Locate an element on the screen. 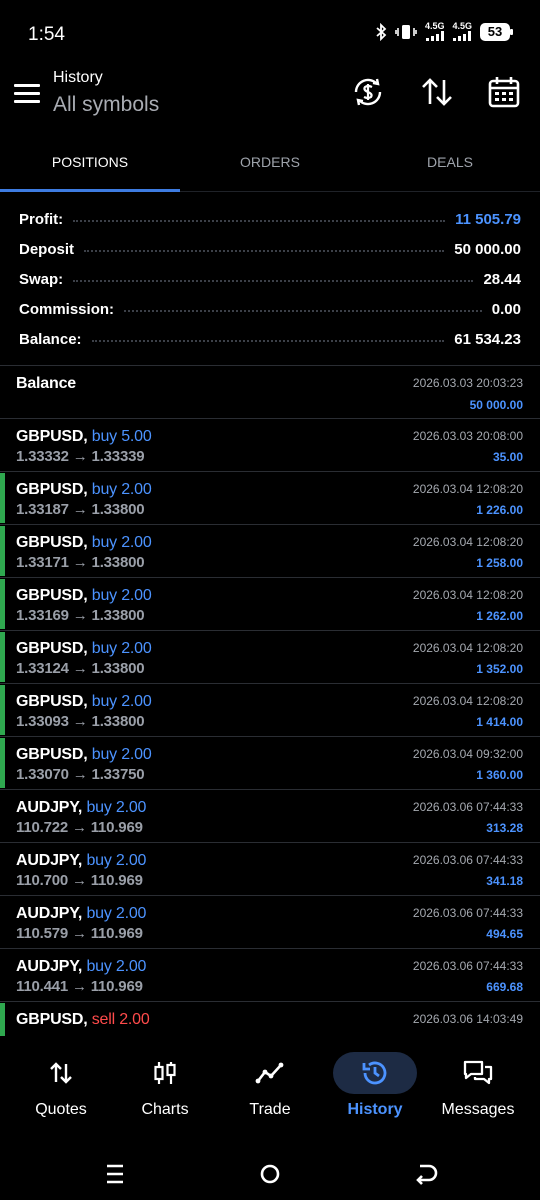  open-close-prices: 110.700 → 110.969 is located at coordinates (79, 880).